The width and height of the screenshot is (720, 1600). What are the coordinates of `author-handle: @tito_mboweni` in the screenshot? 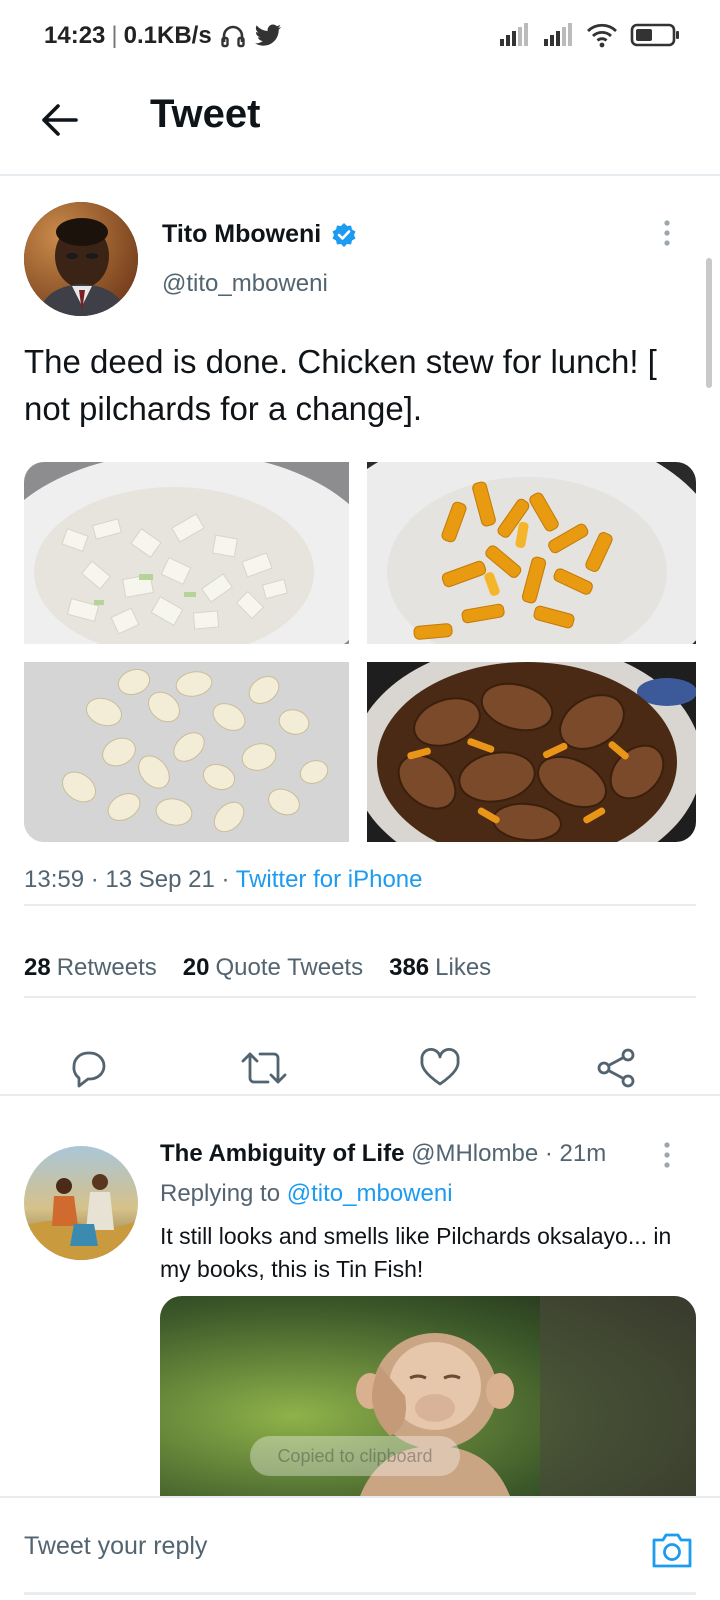 It's located at (245, 283).